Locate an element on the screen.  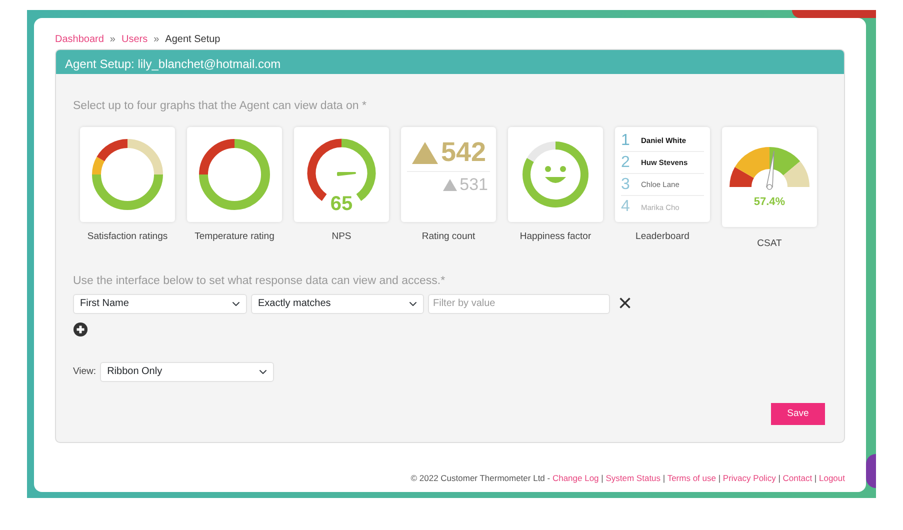
filter-prompt: Use the interface below to set what response data can view and access.* is located at coordinates (259, 281).